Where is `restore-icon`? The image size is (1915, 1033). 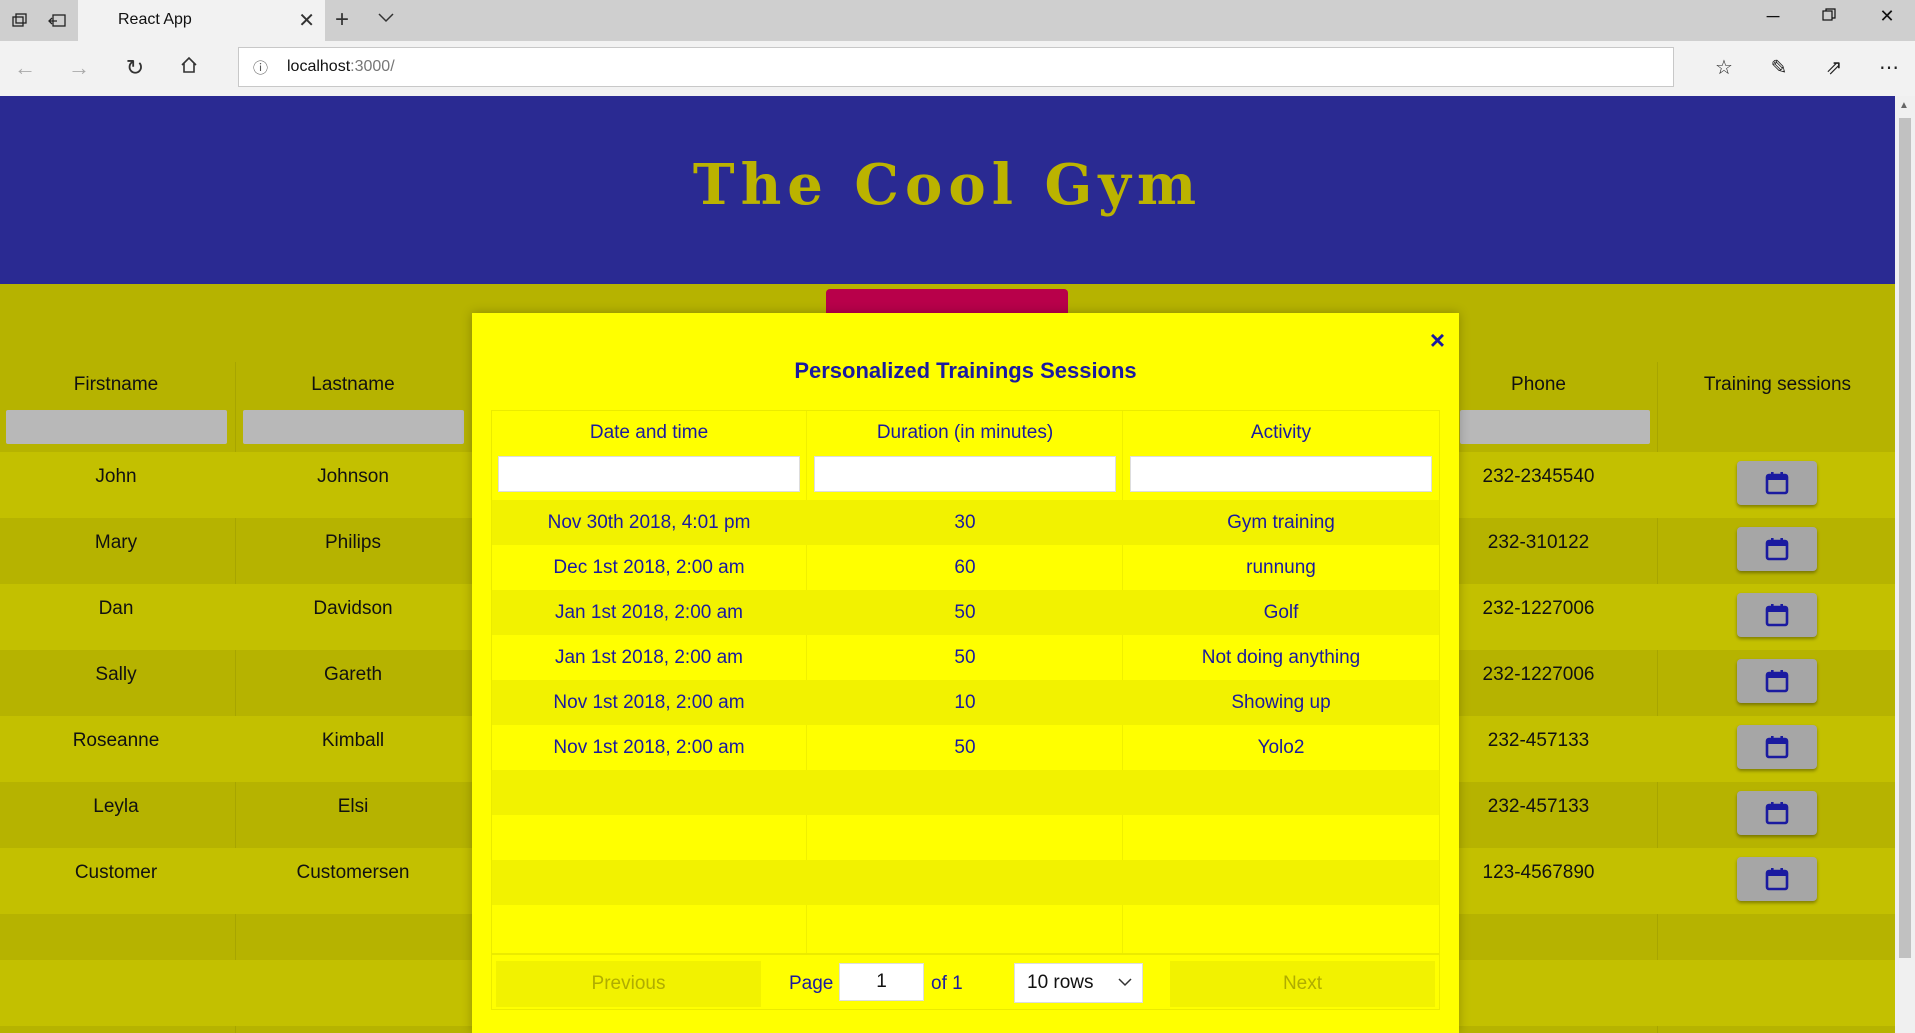
restore-icon is located at coordinates (1829, 16).